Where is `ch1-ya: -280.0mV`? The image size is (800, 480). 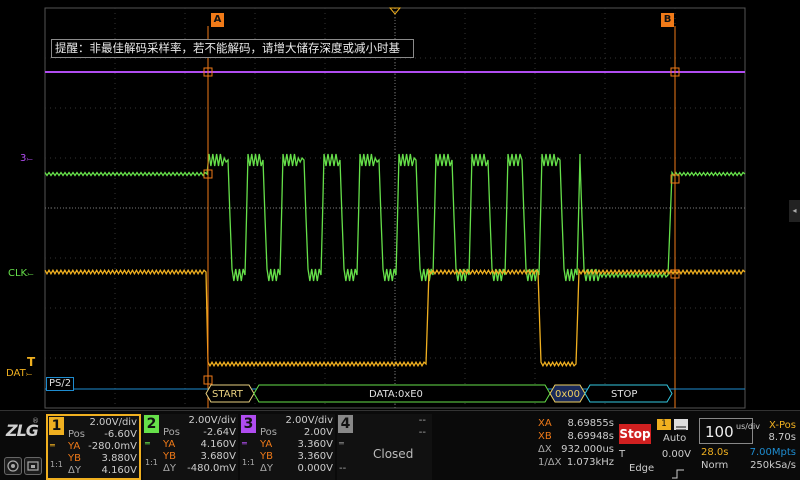
ch1-ya: -280.0mV is located at coordinates (112, 446).